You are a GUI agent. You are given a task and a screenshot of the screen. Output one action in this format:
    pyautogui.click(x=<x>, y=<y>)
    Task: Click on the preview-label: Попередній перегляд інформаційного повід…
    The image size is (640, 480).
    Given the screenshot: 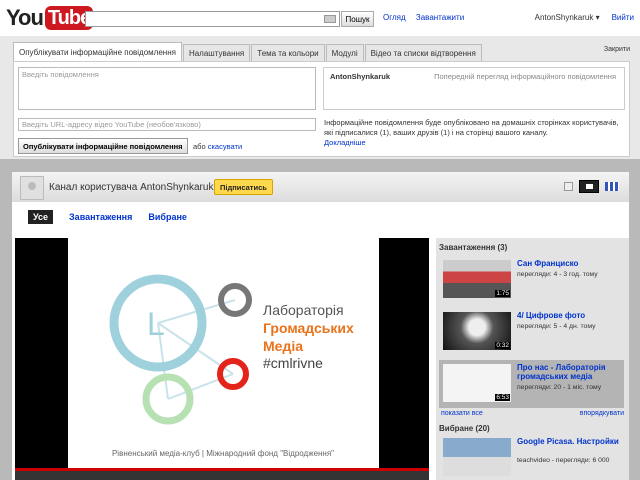 What is the action you would take?
    pyautogui.click(x=525, y=76)
    